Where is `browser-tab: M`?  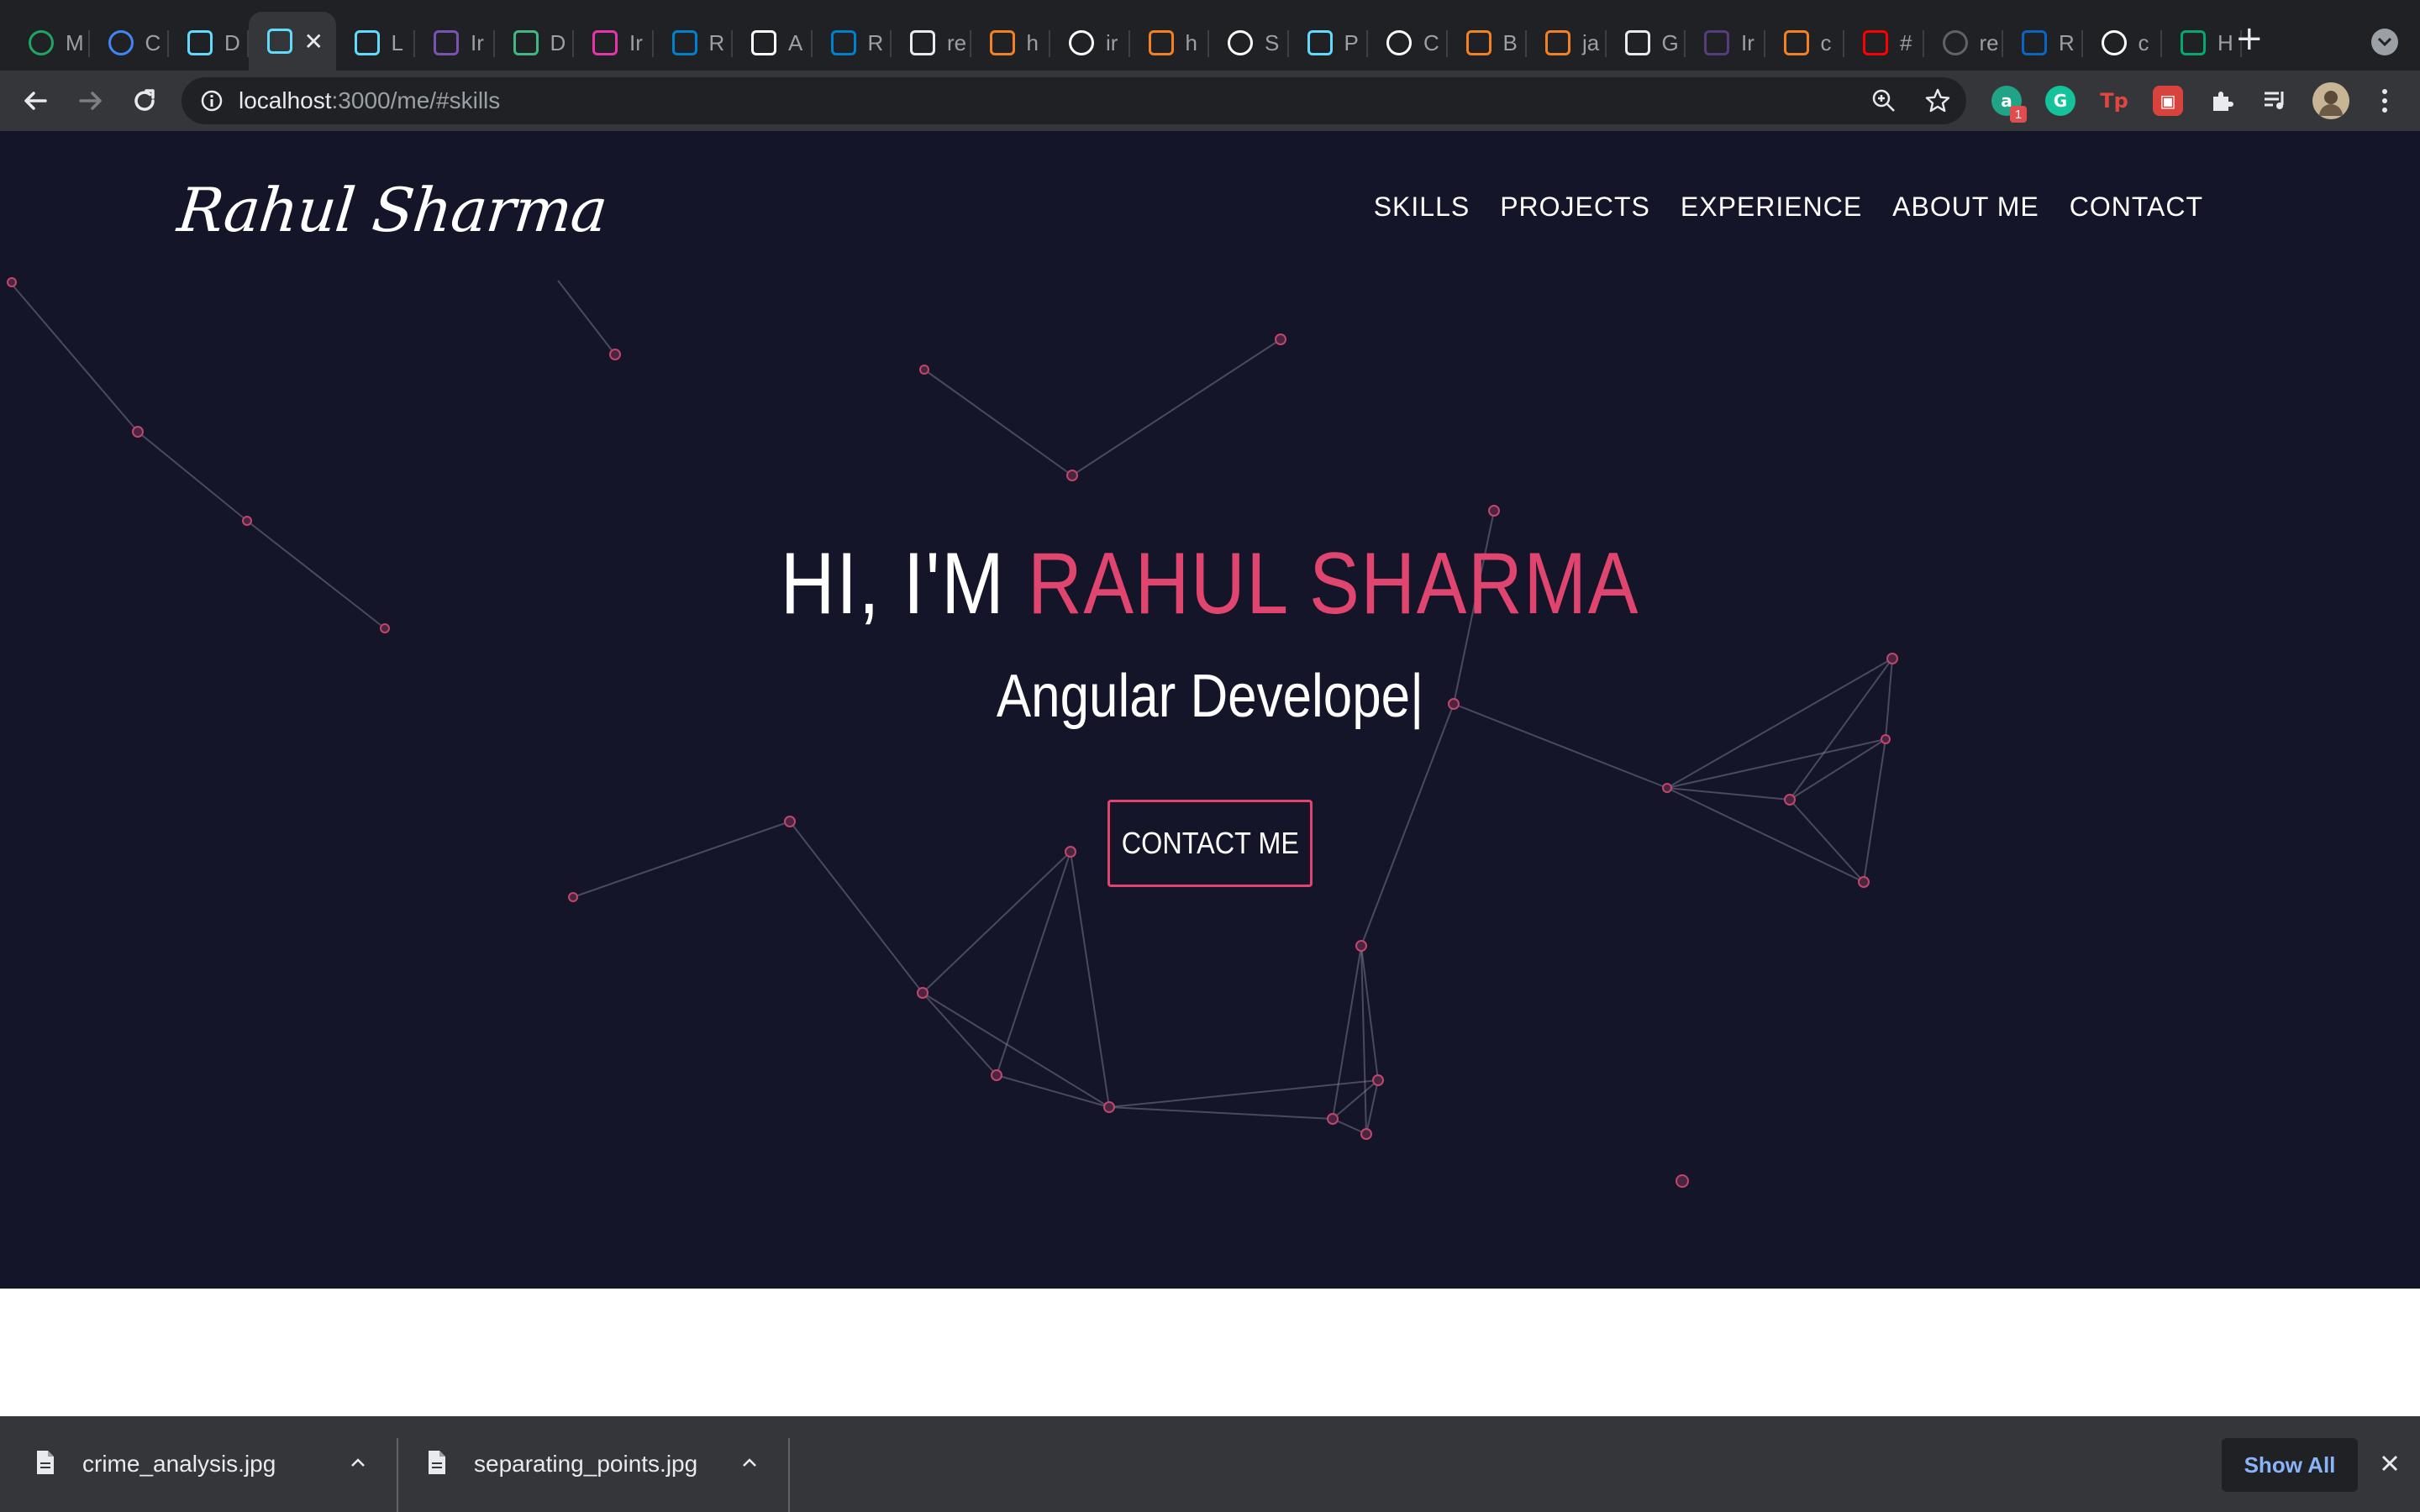 browser-tab: M is located at coordinates (50, 43).